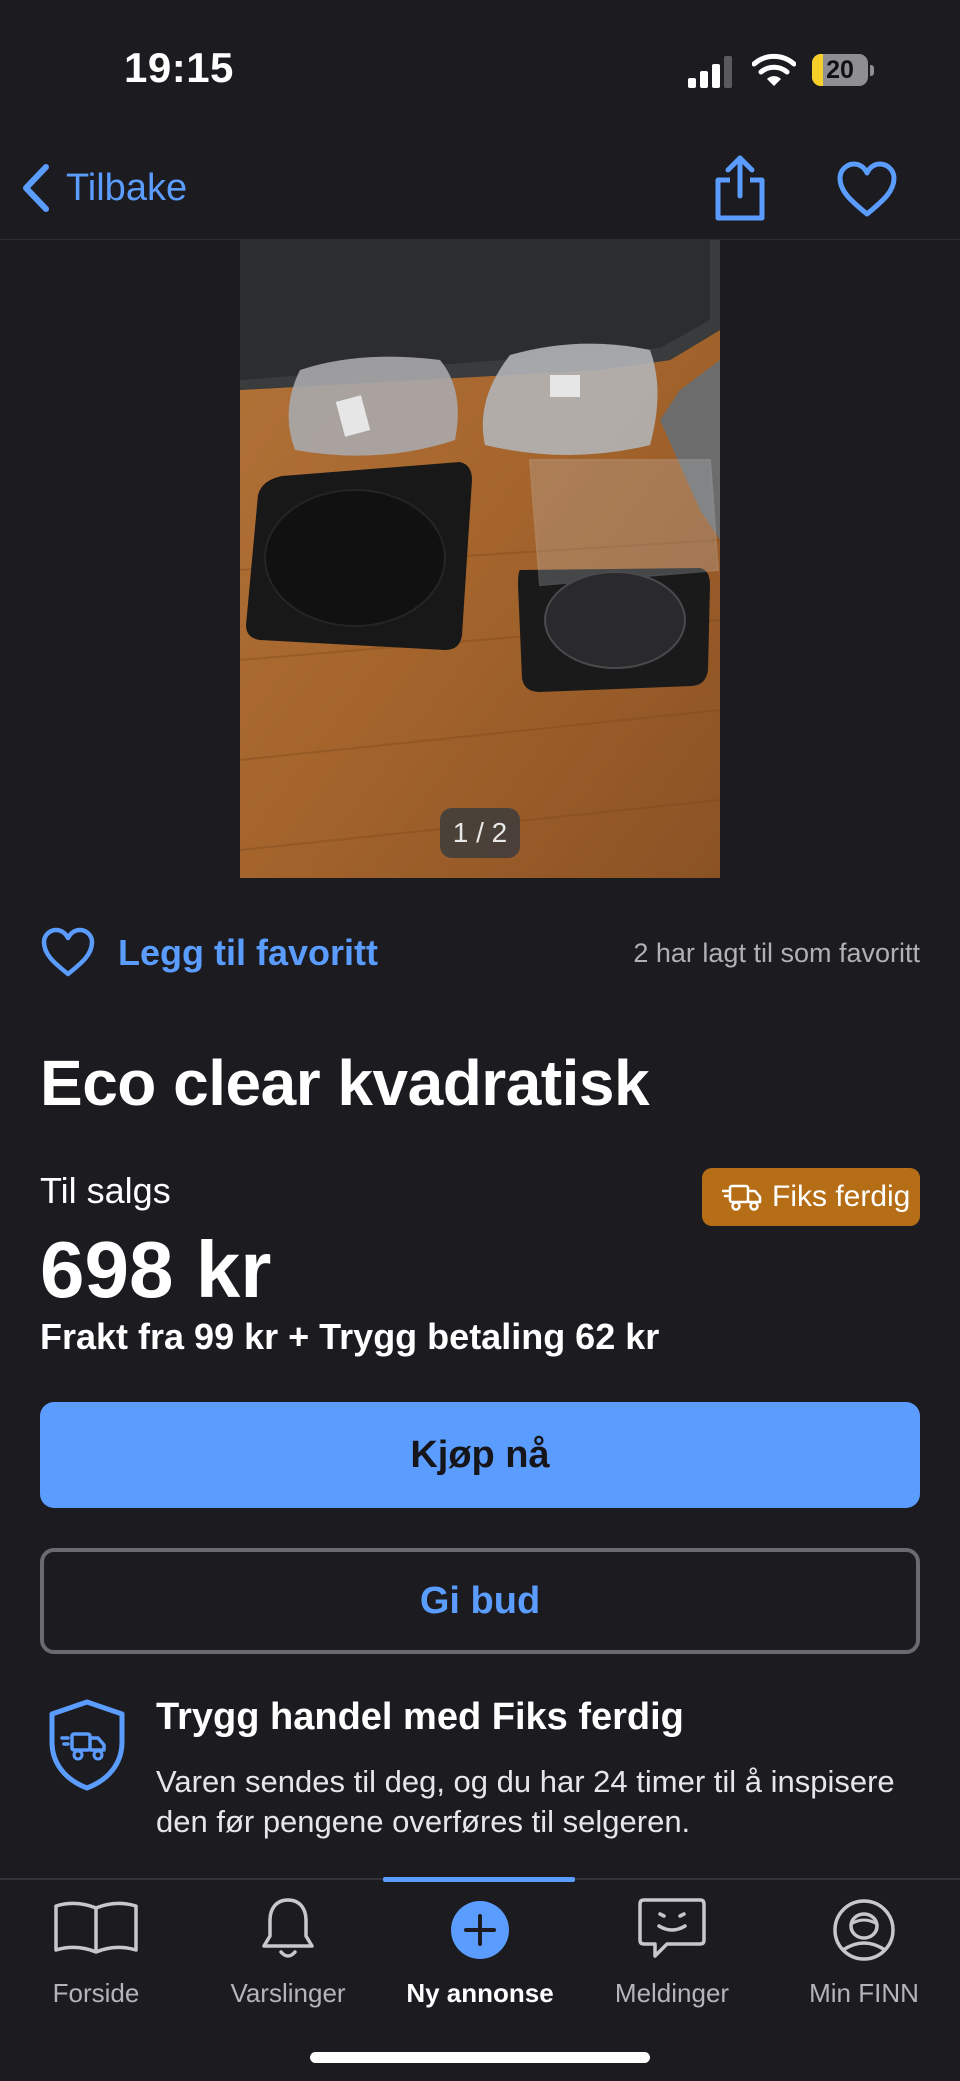  Describe the element at coordinates (288, 1993) in the screenshot. I see `tab-label: Varslinger` at that location.